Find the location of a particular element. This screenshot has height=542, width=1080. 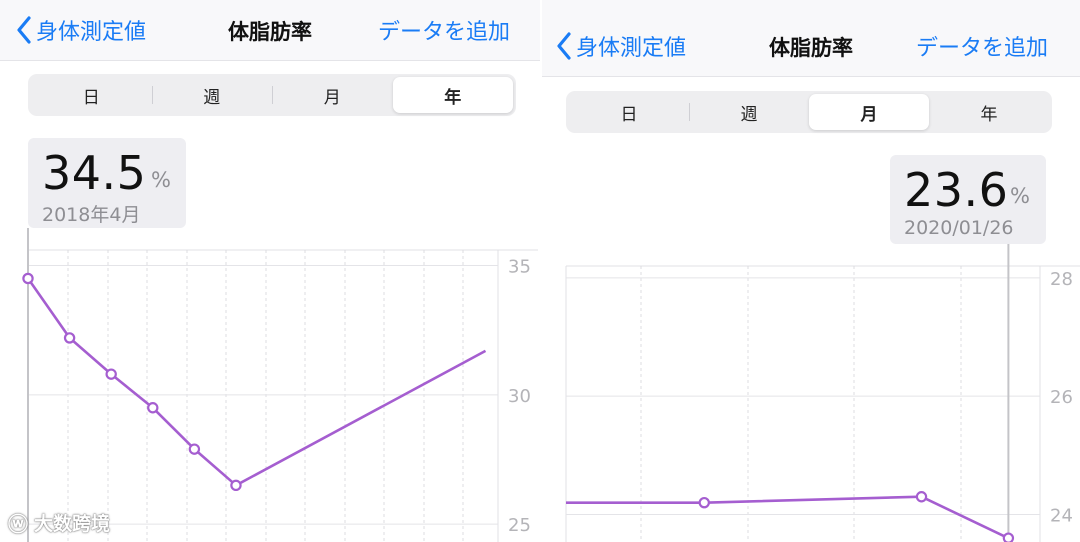

selected-date: 2020/01/26 is located at coordinates (959, 228).